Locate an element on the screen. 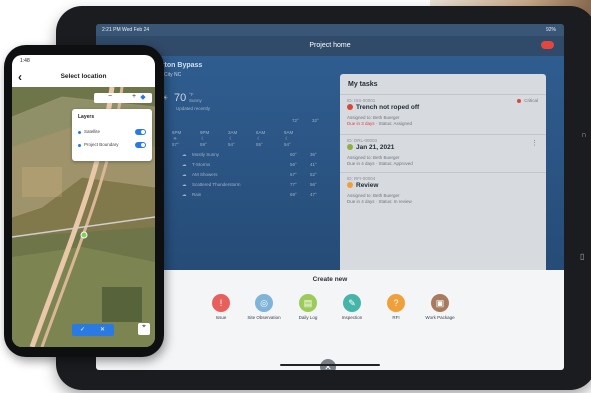 Image resolution: width=591 pixels, height=393 pixels. forecast-lo: 52° is located at coordinates (313, 174).